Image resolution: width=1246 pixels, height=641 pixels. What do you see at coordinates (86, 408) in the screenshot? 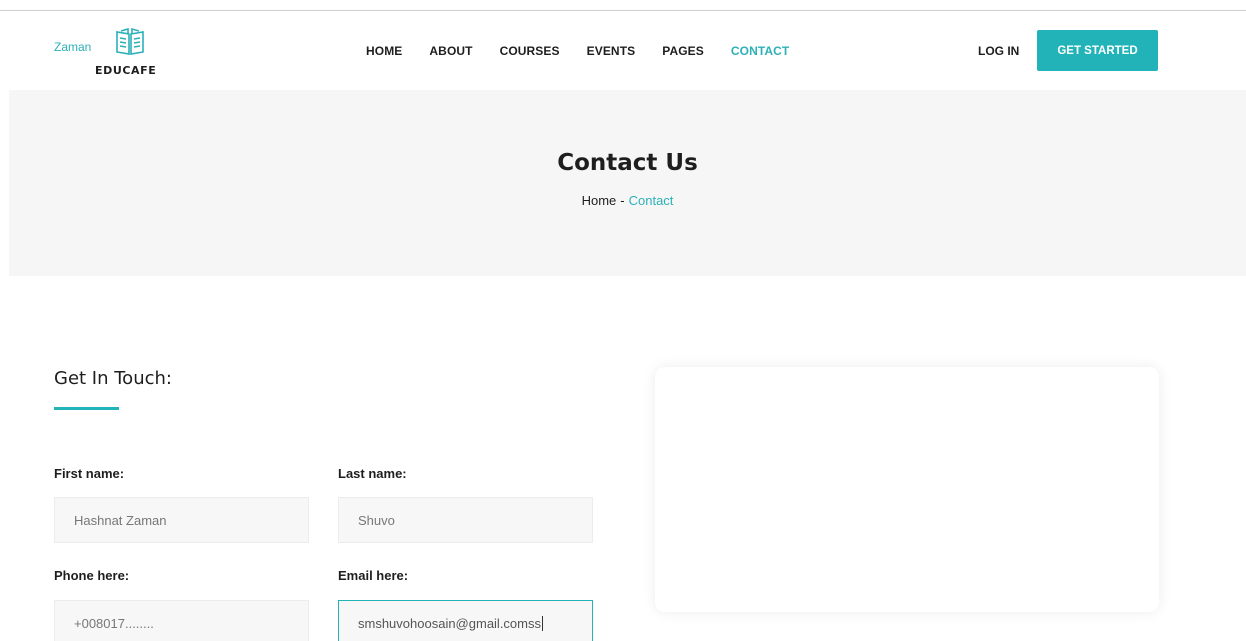
I see `title-underline` at bounding box center [86, 408].